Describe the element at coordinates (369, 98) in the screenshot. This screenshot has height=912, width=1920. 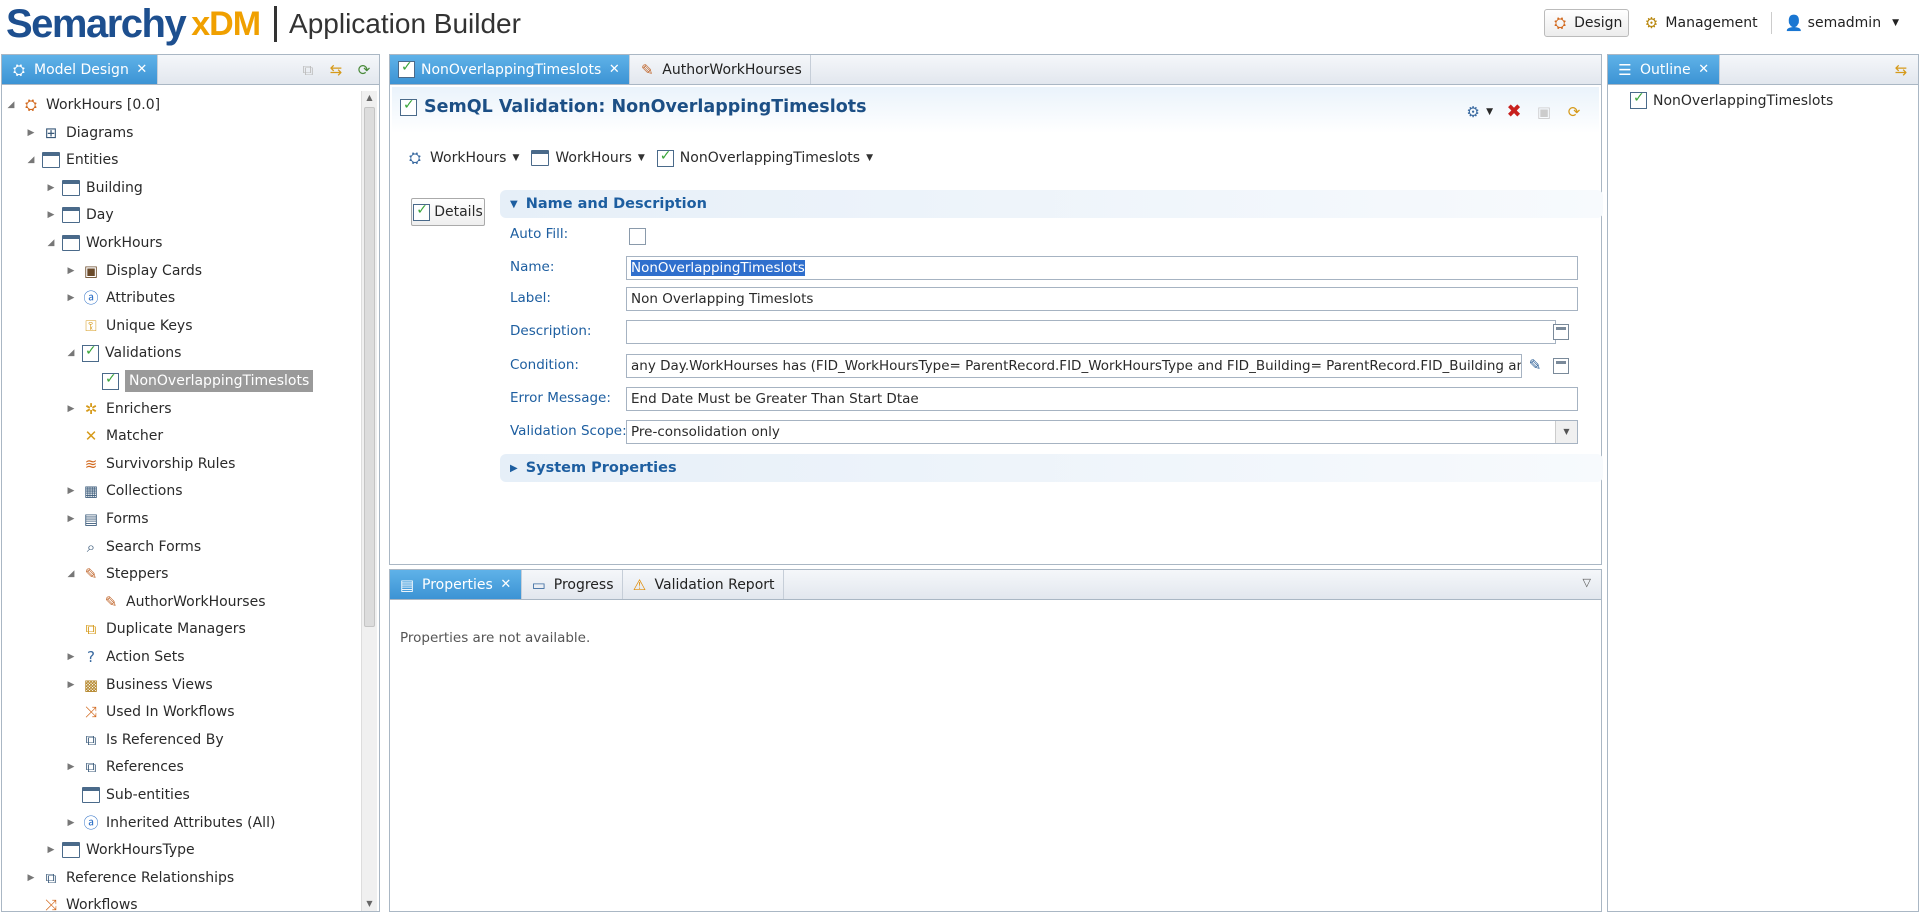
I see `scroll-up-arrow: ▲` at that location.